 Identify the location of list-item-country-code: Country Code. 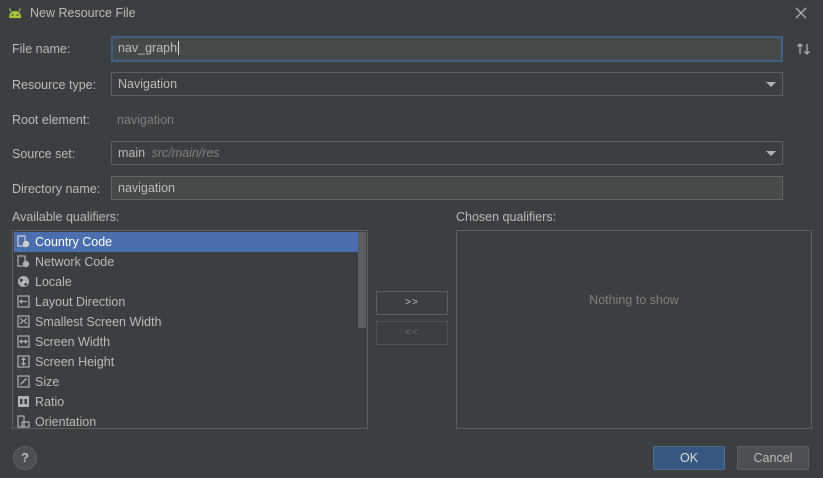
(186, 242).